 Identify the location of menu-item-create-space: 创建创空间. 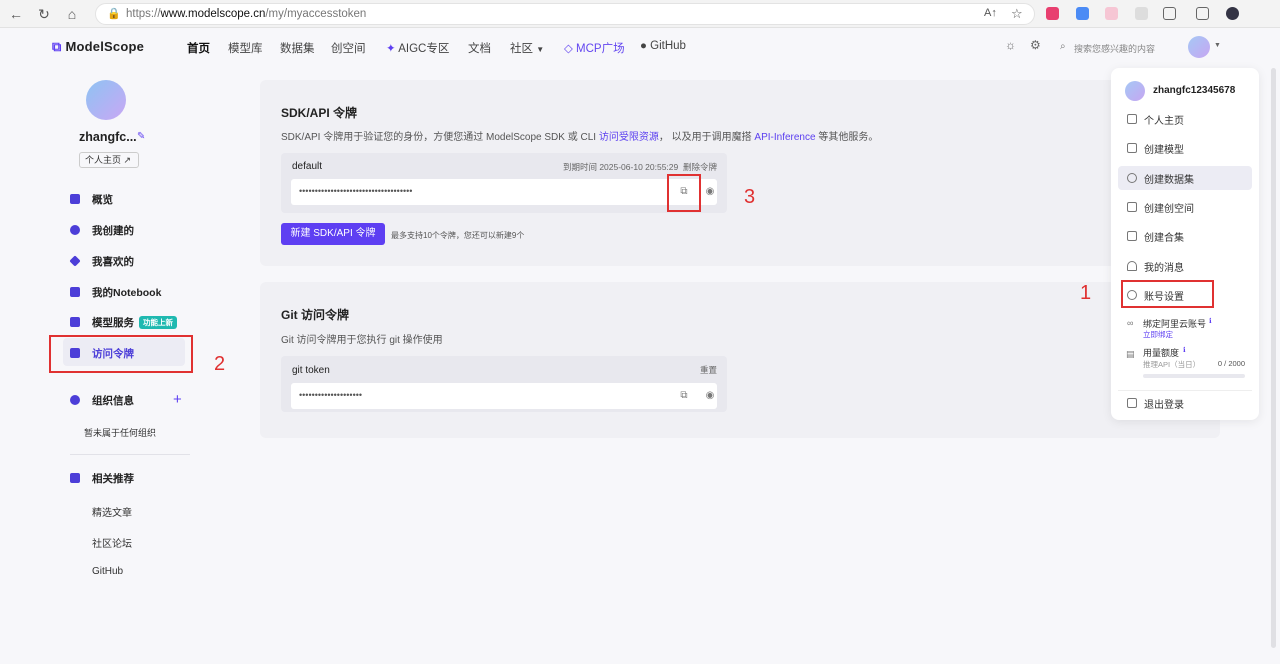
(1185, 207).